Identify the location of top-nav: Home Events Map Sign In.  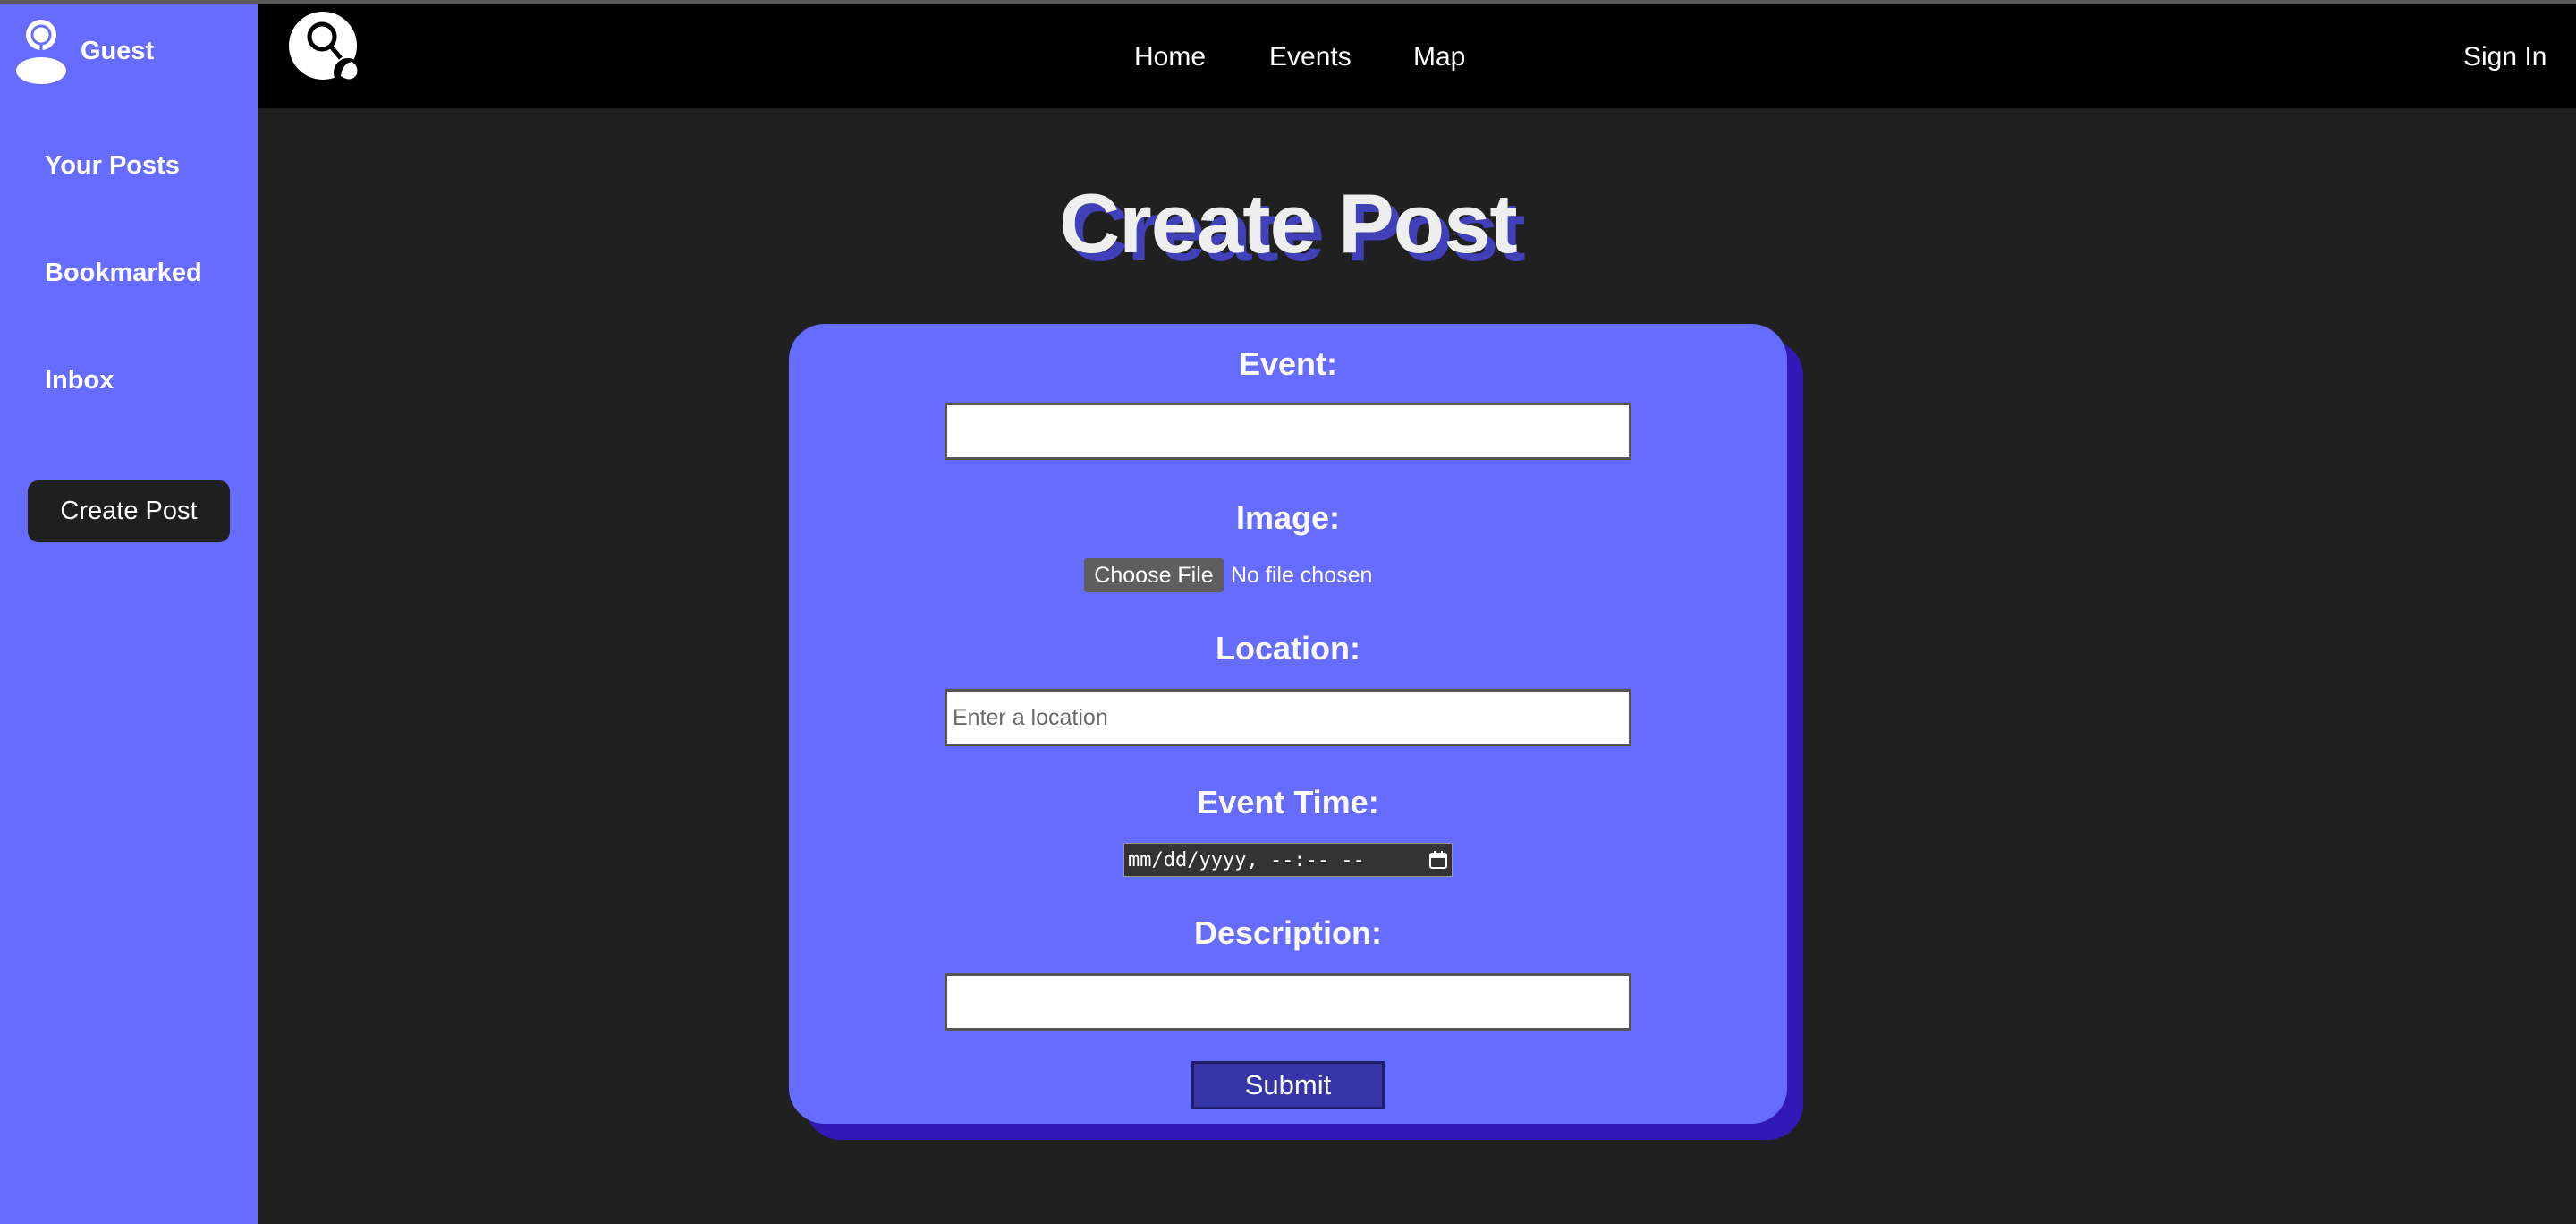
(1417, 56).